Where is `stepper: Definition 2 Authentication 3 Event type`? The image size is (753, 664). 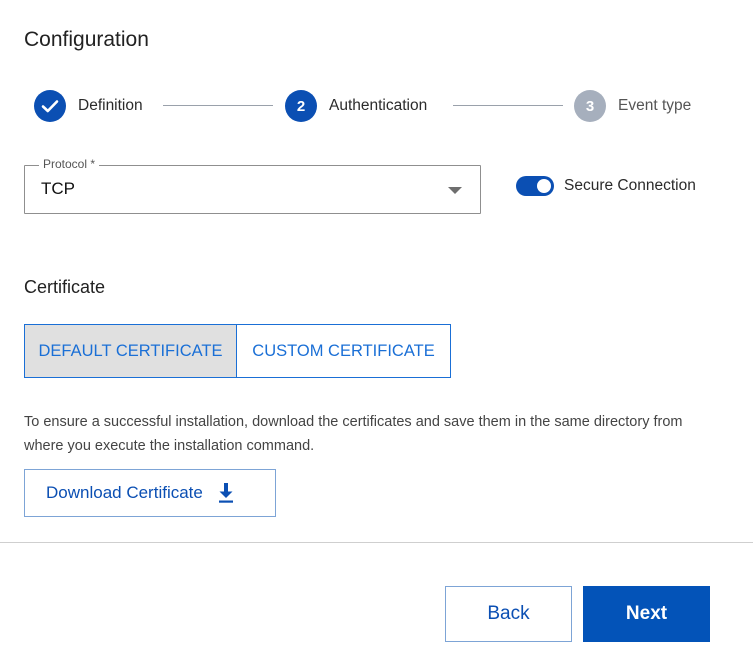
stepper: Definition 2 Authentication 3 Event type is located at coordinates (384, 106).